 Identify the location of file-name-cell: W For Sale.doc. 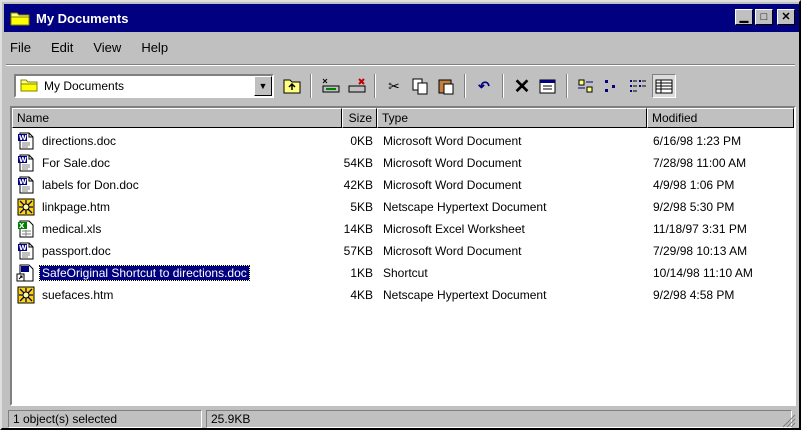
(177, 163).